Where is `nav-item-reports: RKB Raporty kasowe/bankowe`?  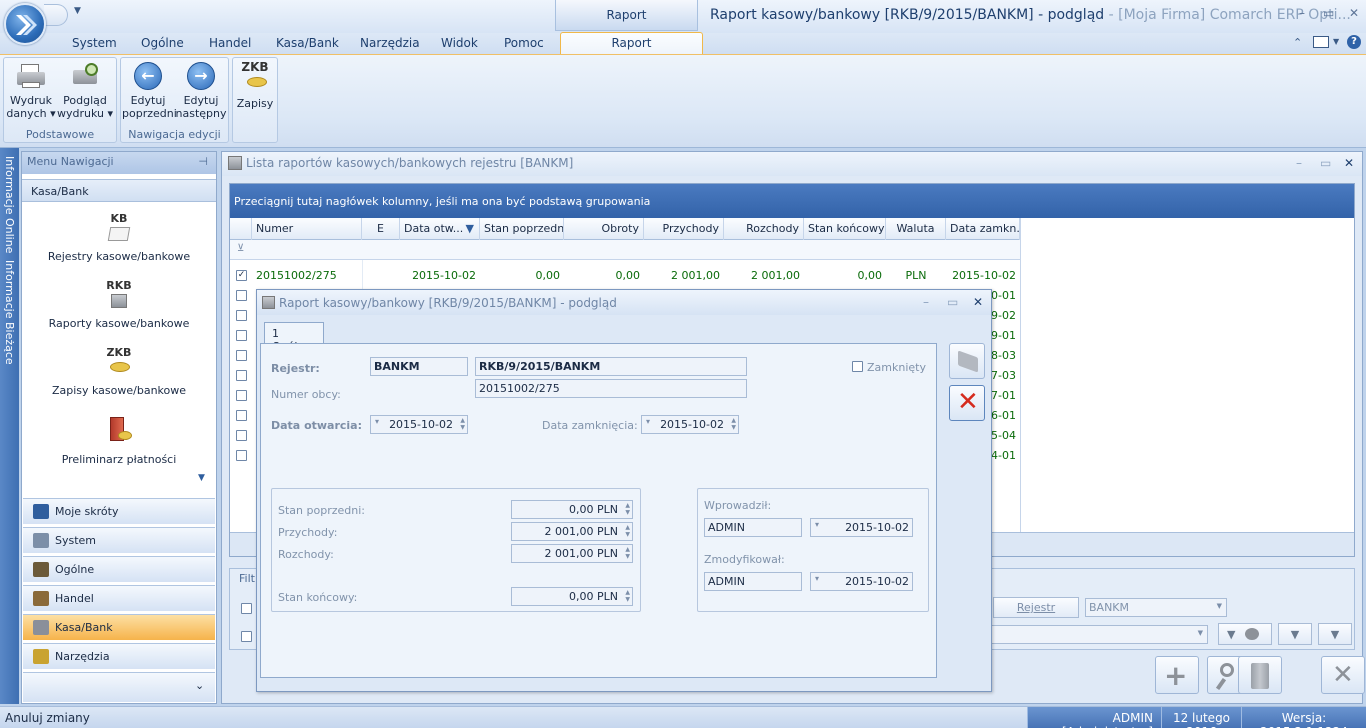 nav-item-reports: RKB Raporty kasowe/bankowe is located at coordinates (119, 304).